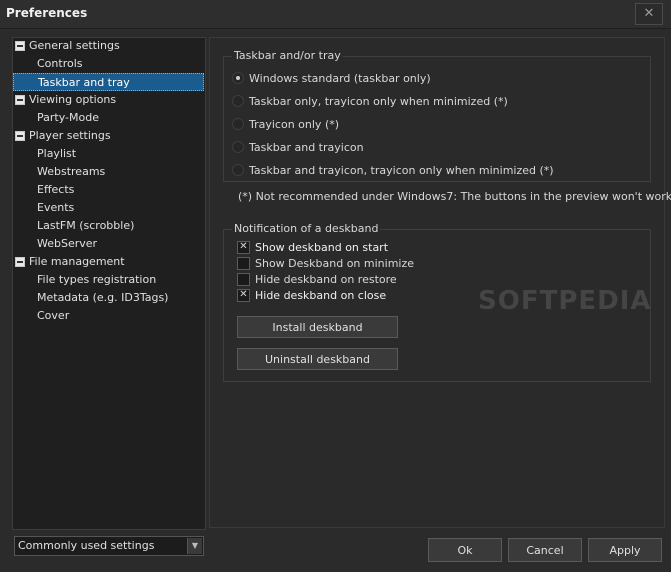 The image size is (671, 572). I want to click on tree-item: Playlist, so click(44, 154).